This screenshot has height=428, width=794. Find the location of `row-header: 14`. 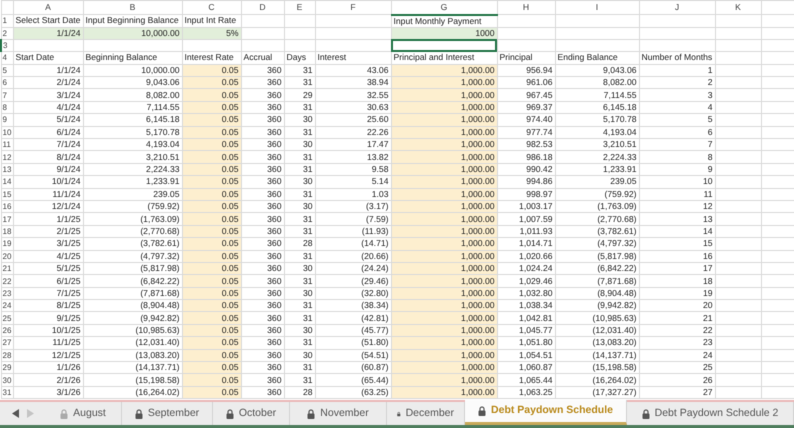

row-header: 14 is located at coordinates (7, 182).